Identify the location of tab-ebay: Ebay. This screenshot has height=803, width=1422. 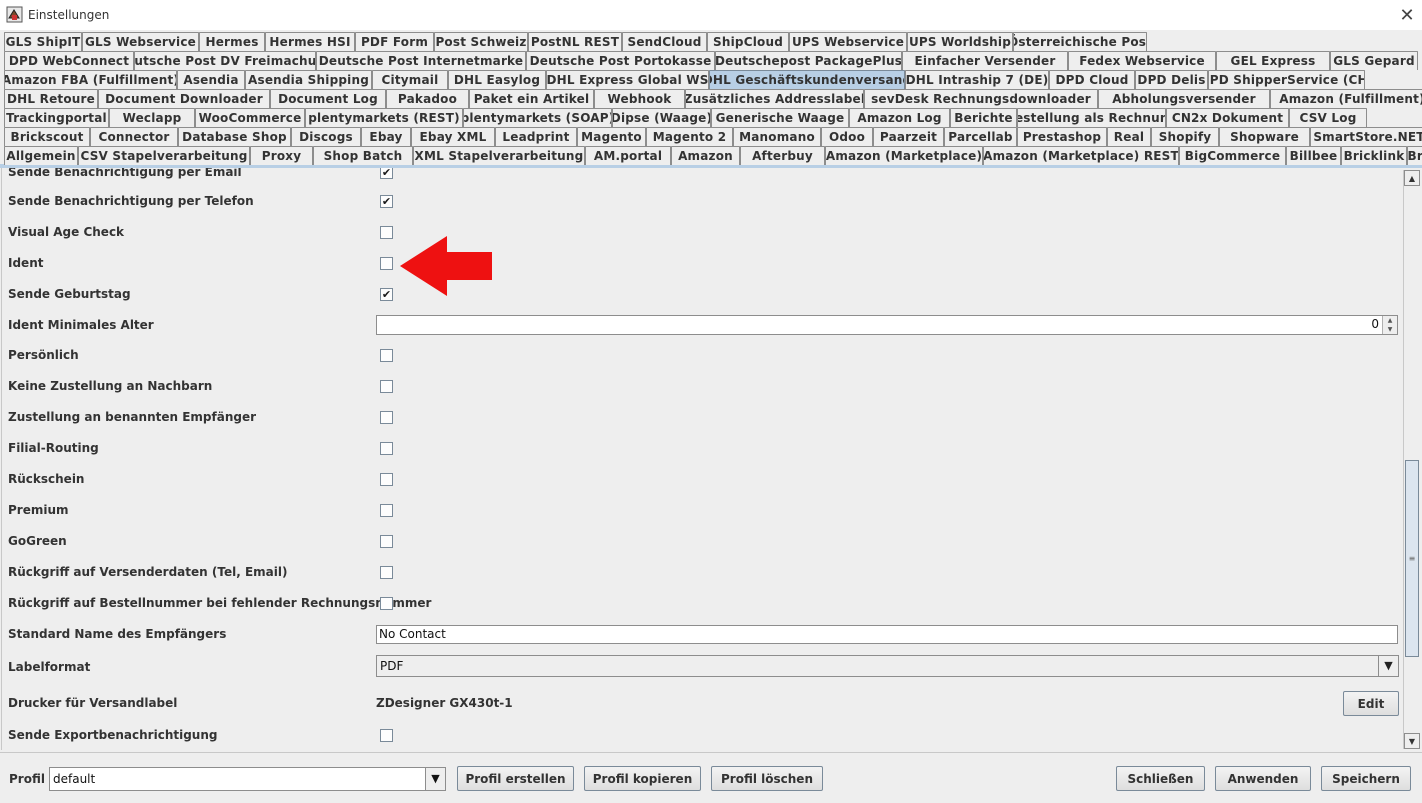
(386, 136).